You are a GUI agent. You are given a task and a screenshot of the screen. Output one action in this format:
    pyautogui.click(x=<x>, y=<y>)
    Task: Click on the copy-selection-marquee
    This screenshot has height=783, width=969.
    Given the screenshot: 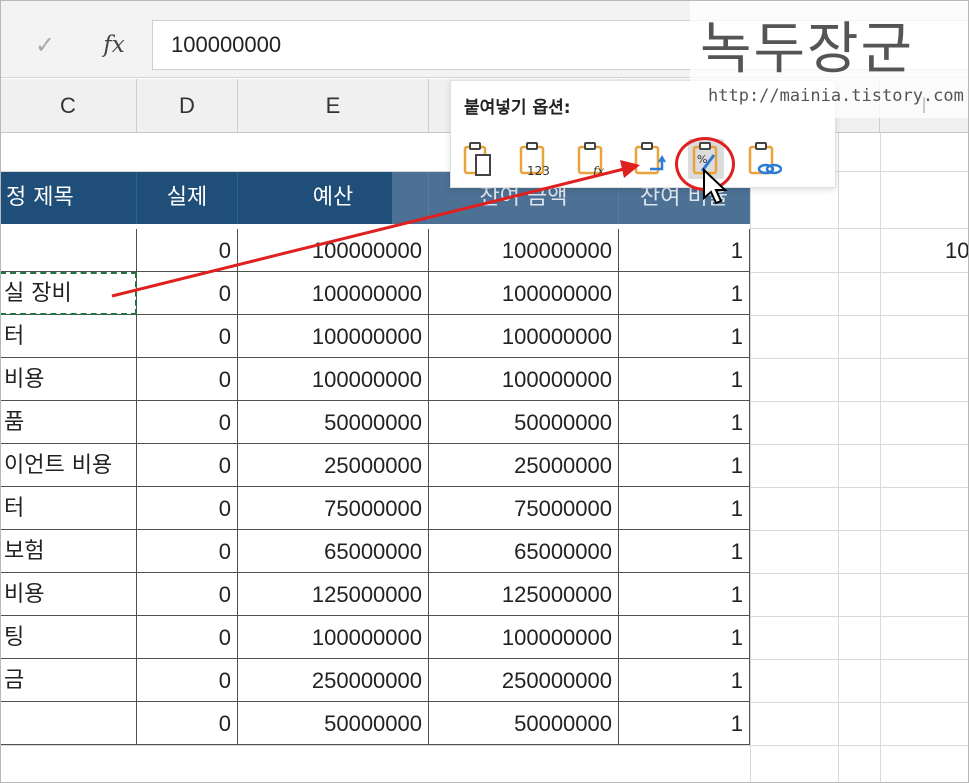 What is the action you would take?
    pyautogui.click(x=68, y=293)
    